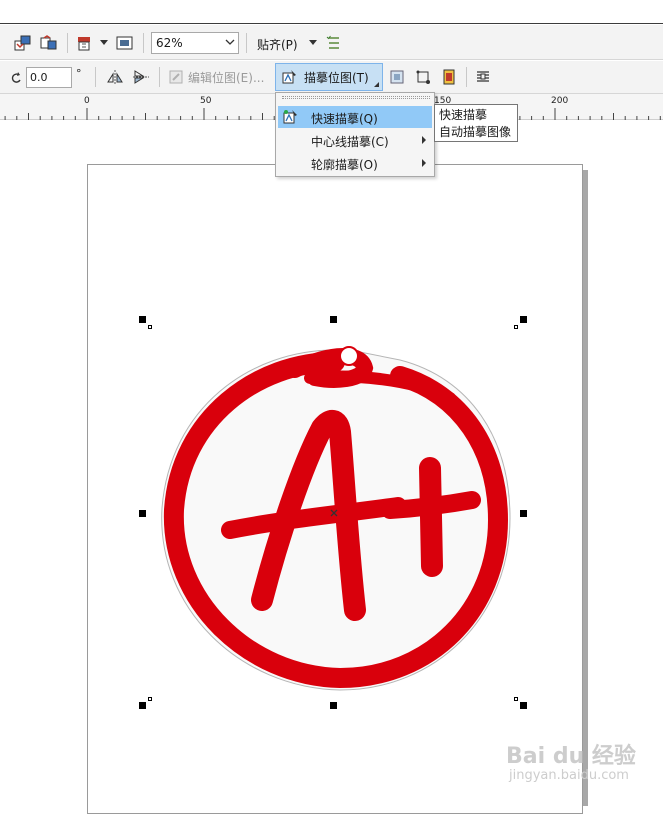 This screenshot has height=814, width=663. What do you see at coordinates (87, 101) in the screenshot?
I see `ruler-label: 0` at bounding box center [87, 101].